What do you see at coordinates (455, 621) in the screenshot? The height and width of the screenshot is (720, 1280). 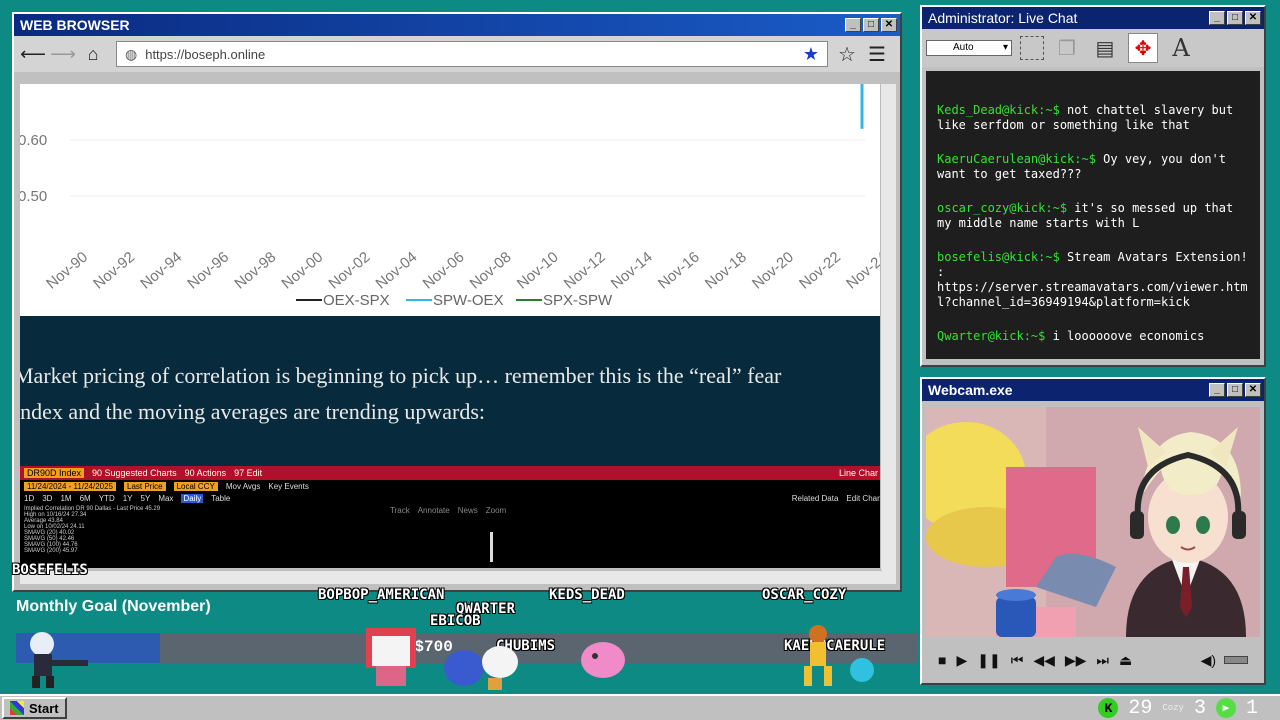 I see `avatar-name: EBICOB` at bounding box center [455, 621].